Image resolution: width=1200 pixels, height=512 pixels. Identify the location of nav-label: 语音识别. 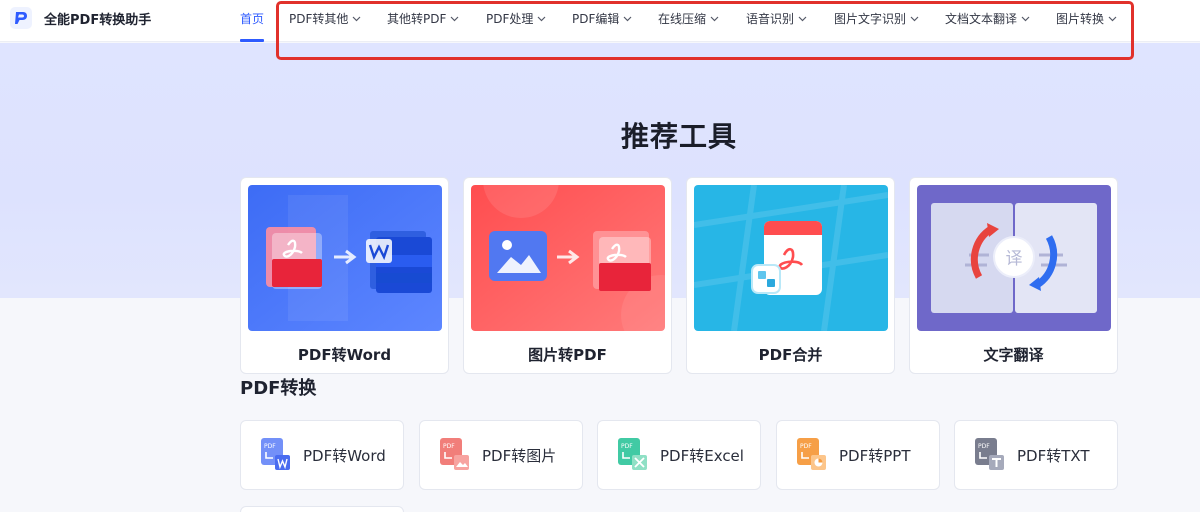
(770, 19).